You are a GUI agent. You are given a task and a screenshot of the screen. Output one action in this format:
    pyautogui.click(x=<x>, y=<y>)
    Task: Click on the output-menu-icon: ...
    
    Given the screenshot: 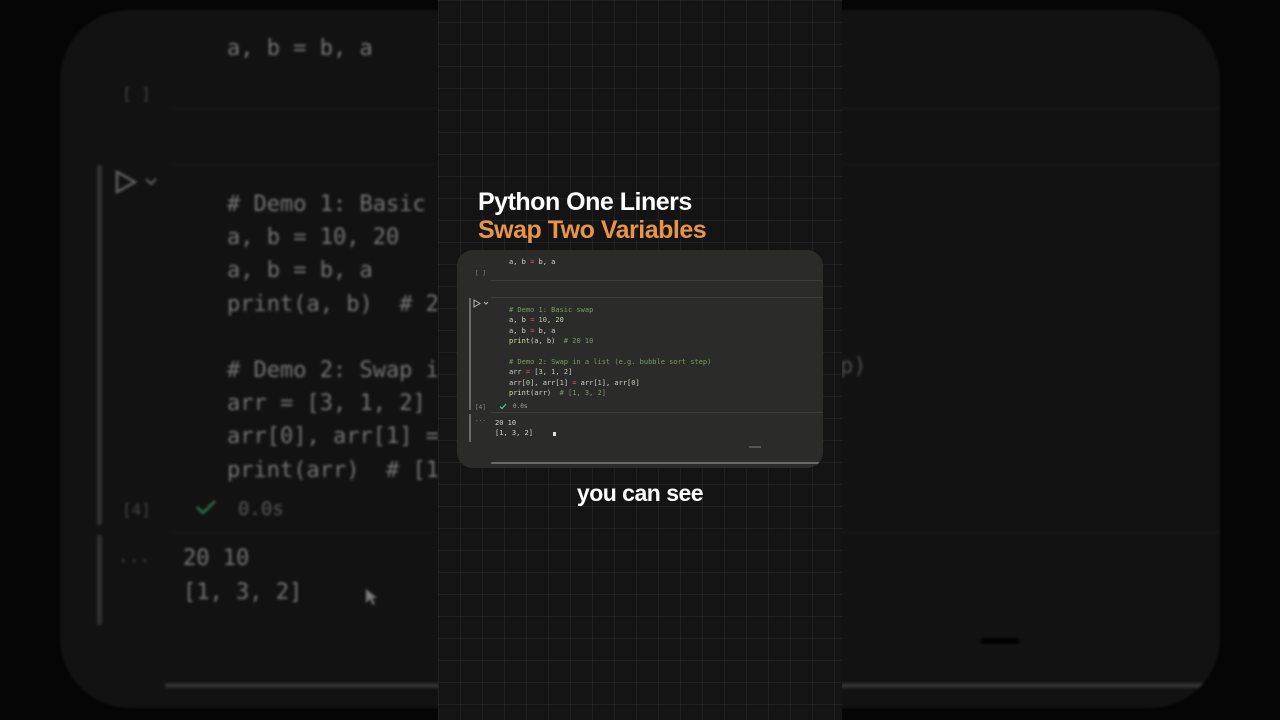 What is the action you would take?
    pyautogui.click(x=480, y=419)
    